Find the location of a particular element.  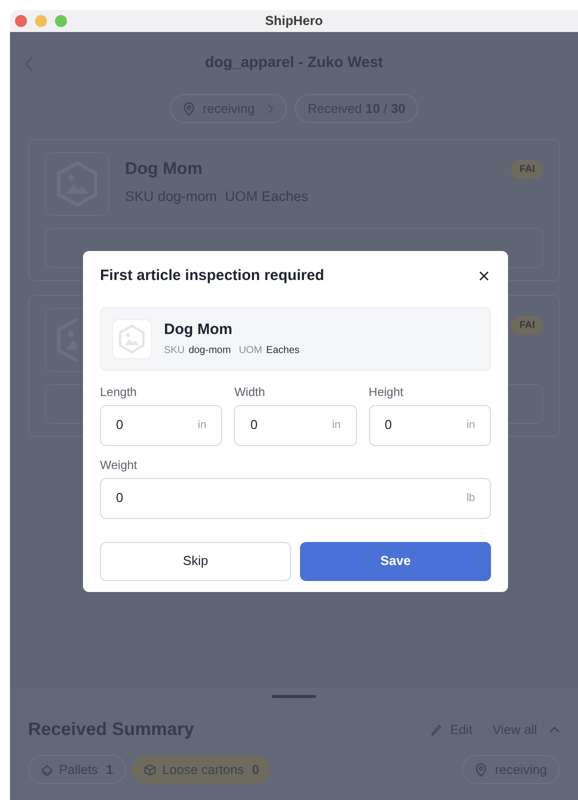

field-label: Weight is located at coordinates (119, 465).